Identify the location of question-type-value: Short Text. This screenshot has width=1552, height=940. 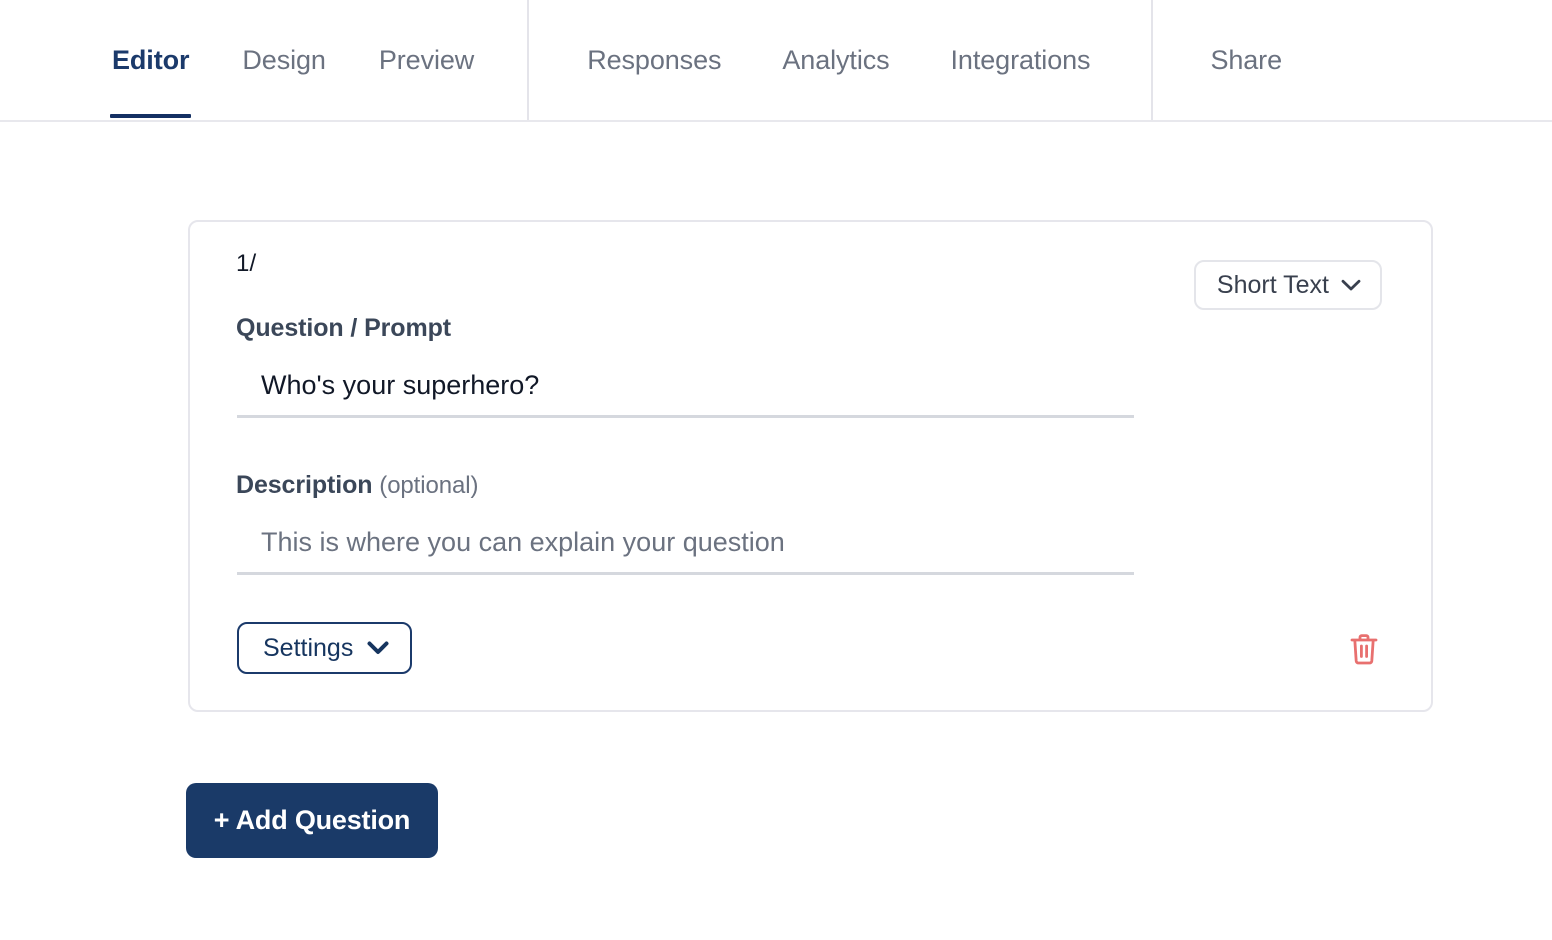
(1272, 284).